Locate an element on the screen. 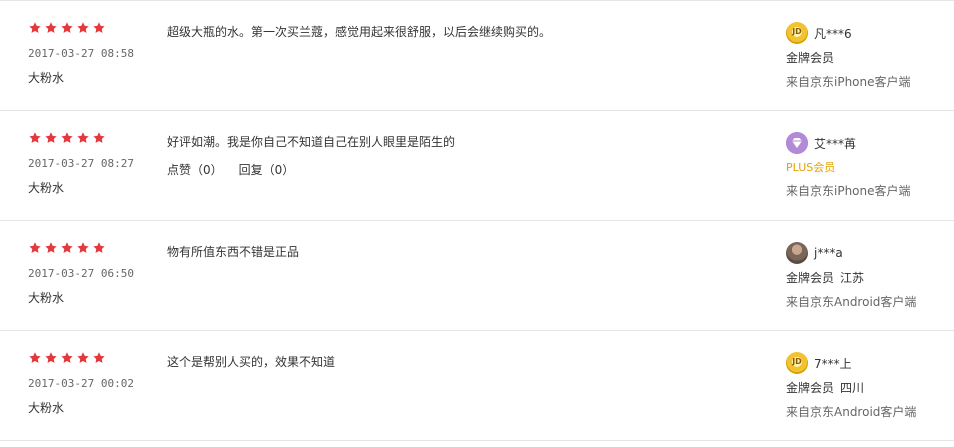 The width and height of the screenshot is (954, 447). review-content: 物有所值东西不错是正品 is located at coordinates (233, 252).